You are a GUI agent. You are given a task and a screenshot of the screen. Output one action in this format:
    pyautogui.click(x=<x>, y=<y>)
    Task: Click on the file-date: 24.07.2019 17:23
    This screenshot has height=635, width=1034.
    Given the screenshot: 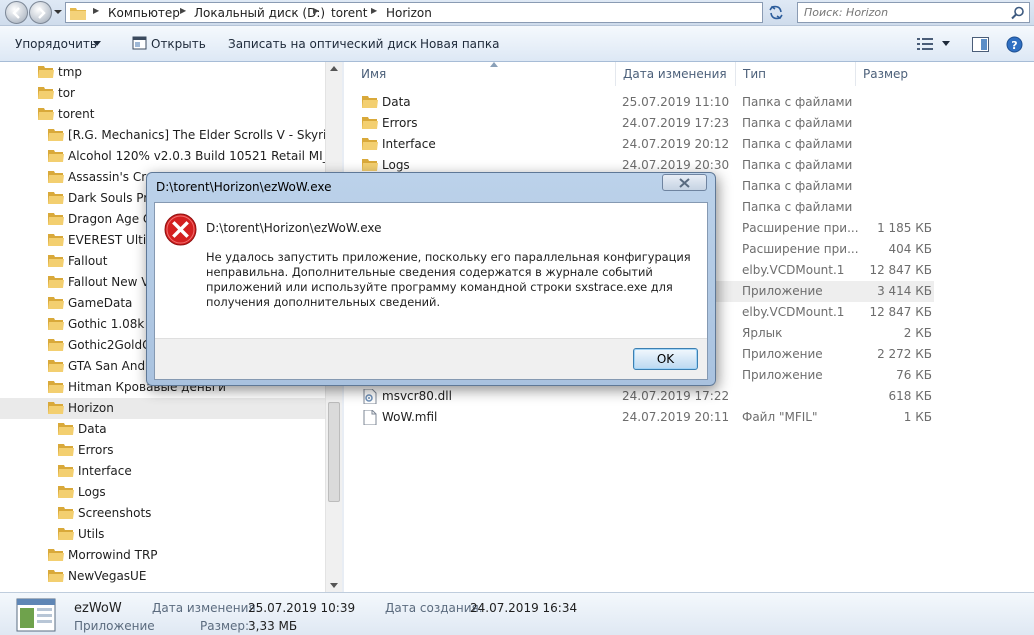 What is the action you would take?
    pyautogui.click(x=676, y=123)
    